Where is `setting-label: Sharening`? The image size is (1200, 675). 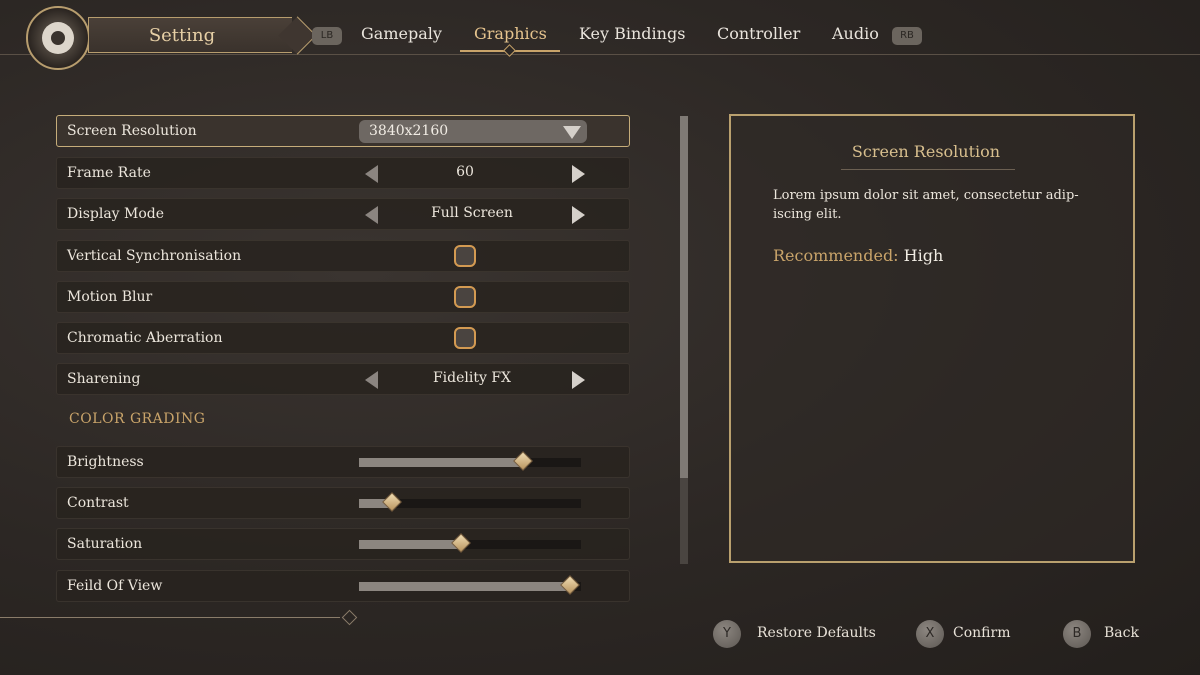 setting-label: Sharening is located at coordinates (104, 379).